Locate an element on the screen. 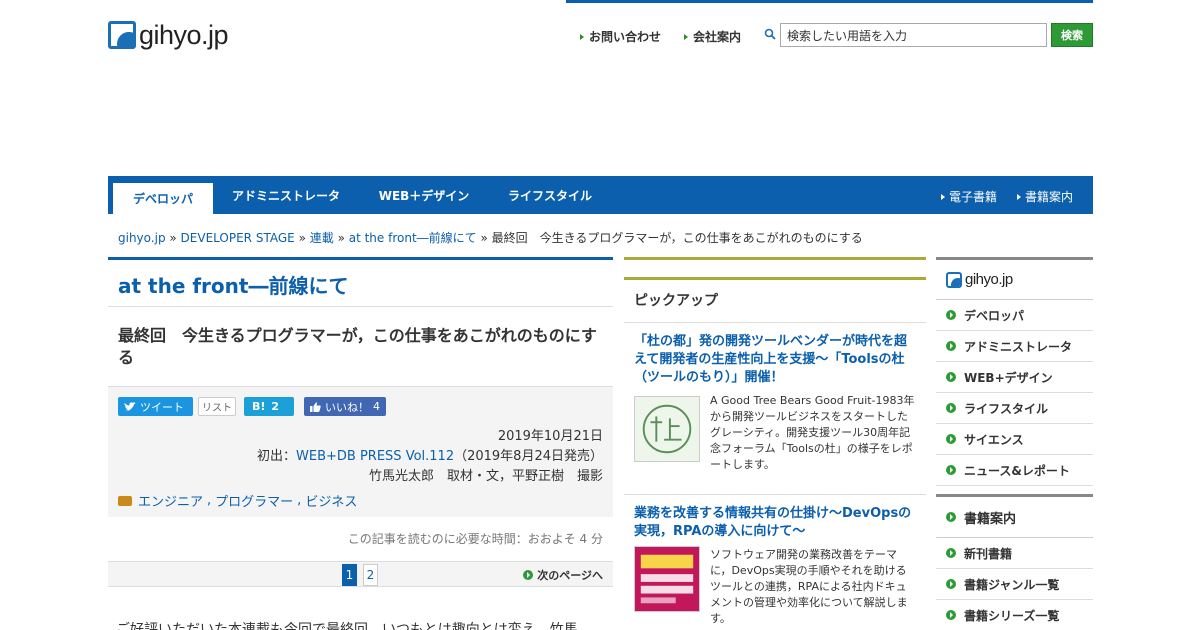 This screenshot has height=630, width=1200. breadcrumb-current: 最終回 今生きるプログラマーが，この仕事をあこがれのものにする is located at coordinates (677, 238).